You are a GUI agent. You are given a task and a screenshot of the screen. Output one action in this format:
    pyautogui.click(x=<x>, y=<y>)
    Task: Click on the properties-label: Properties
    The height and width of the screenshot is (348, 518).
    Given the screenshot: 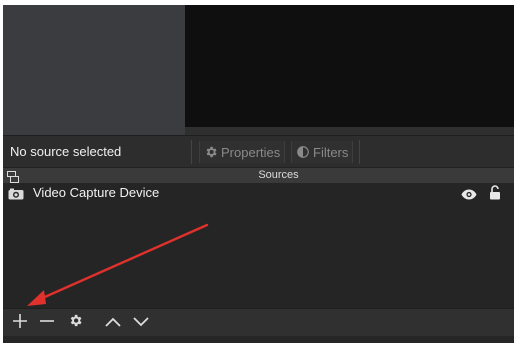 What is the action you would take?
    pyautogui.click(x=251, y=152)
    